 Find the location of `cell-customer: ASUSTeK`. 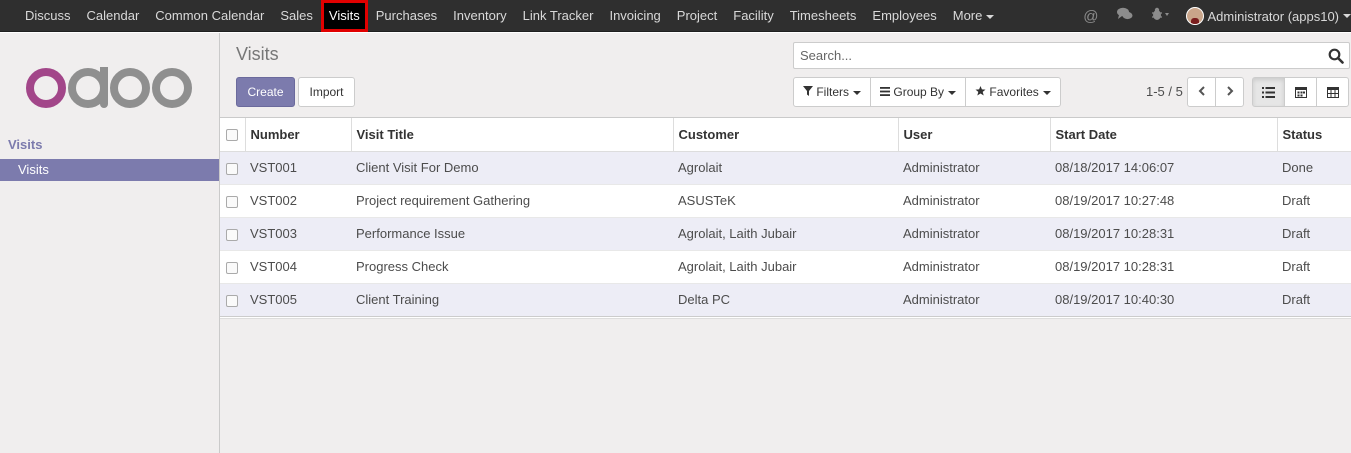

cell-customer: ASUSTeK is located at coordinates (785, 200).